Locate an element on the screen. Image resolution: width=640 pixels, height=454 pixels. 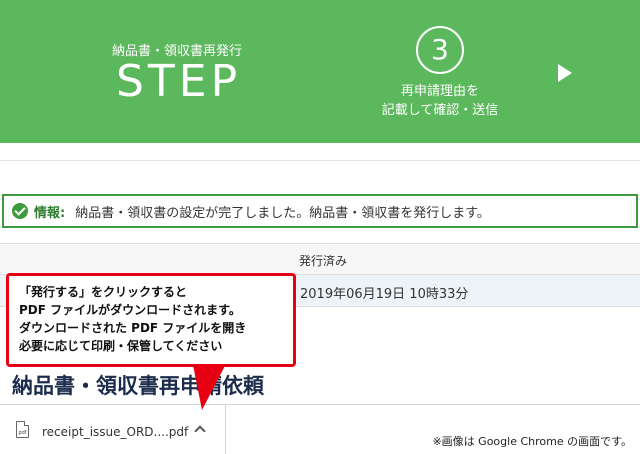
step-description-line: 記載して確認・送信 is located at coordinates (440, 110).